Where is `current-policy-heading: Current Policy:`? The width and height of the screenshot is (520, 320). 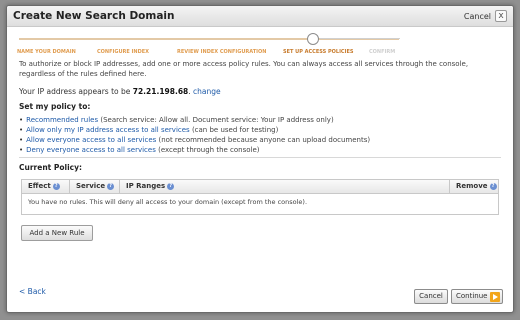
current-policy-heading: Current Policy: is located at coordinates (50, 167).